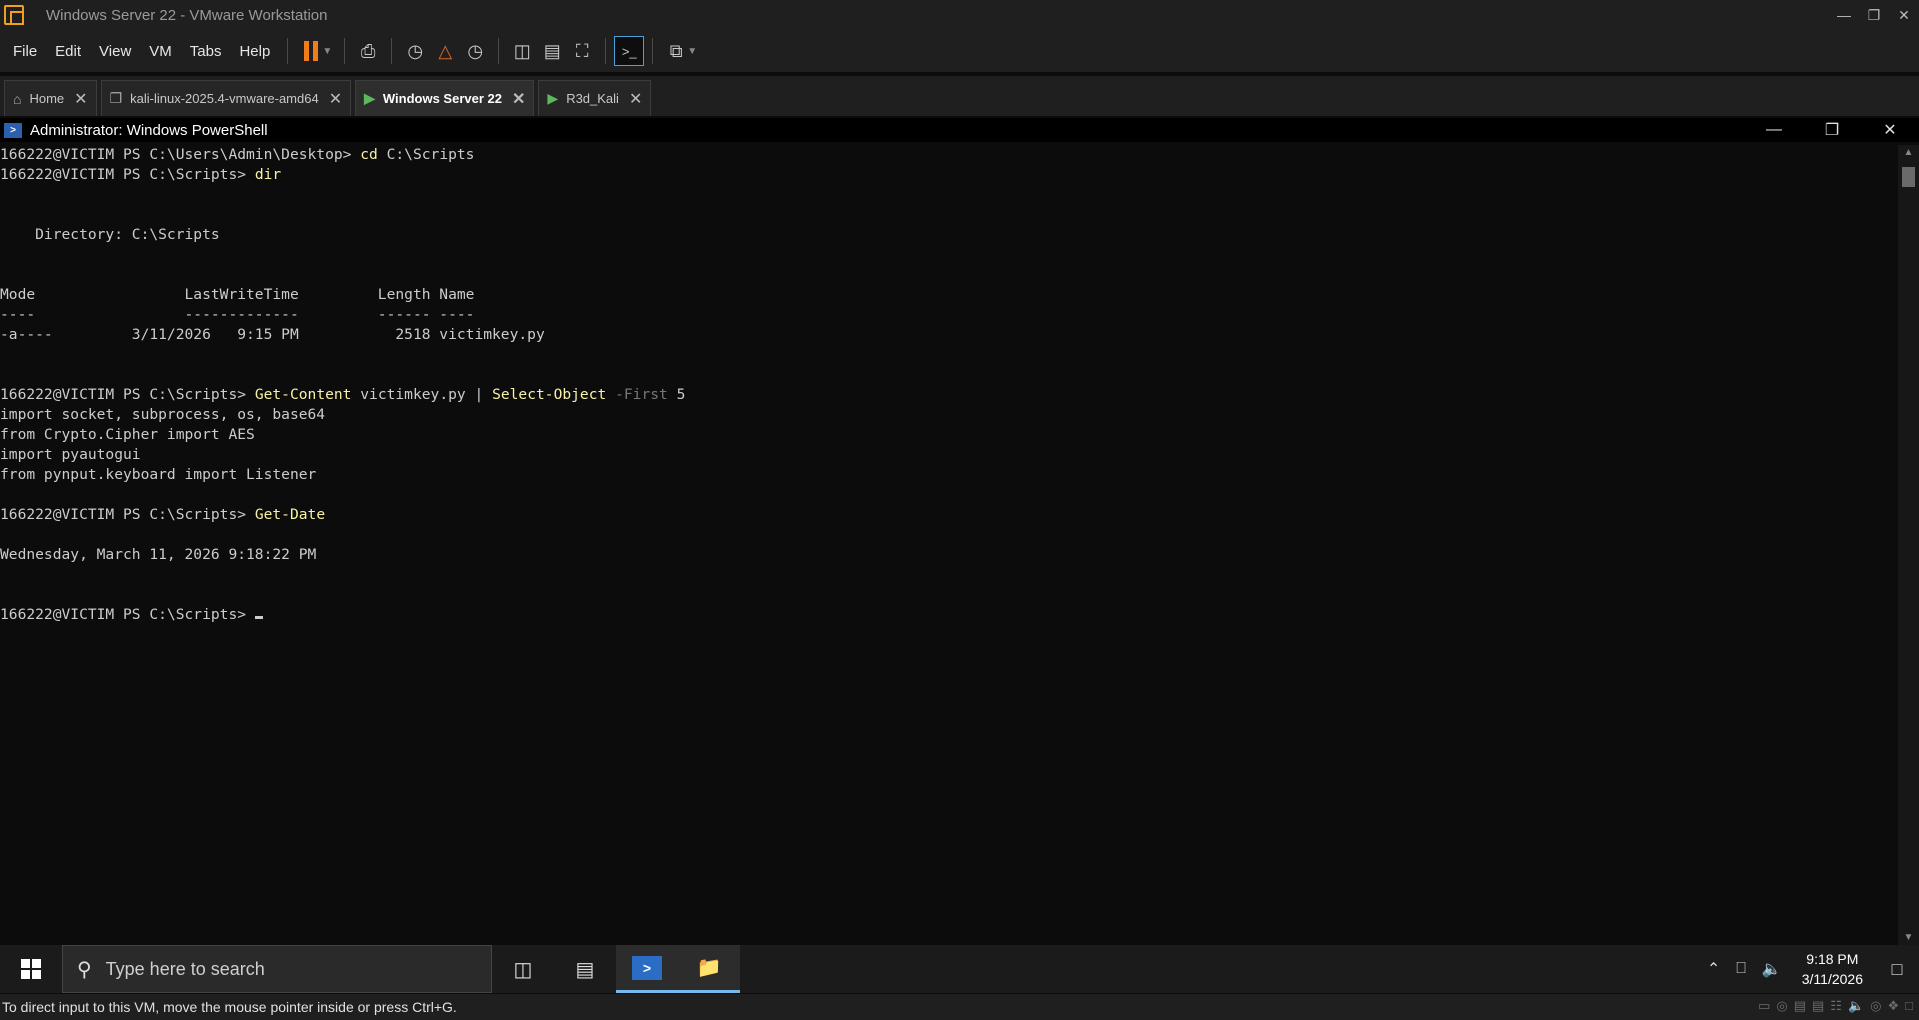 This screenshot has height=1020, width=1919. What do you see at coordinates (445, 98) in the screenshot?
I see `tab-windows-server: ▶ Windows Server 22 ✕` at bounding box center [445, 98].